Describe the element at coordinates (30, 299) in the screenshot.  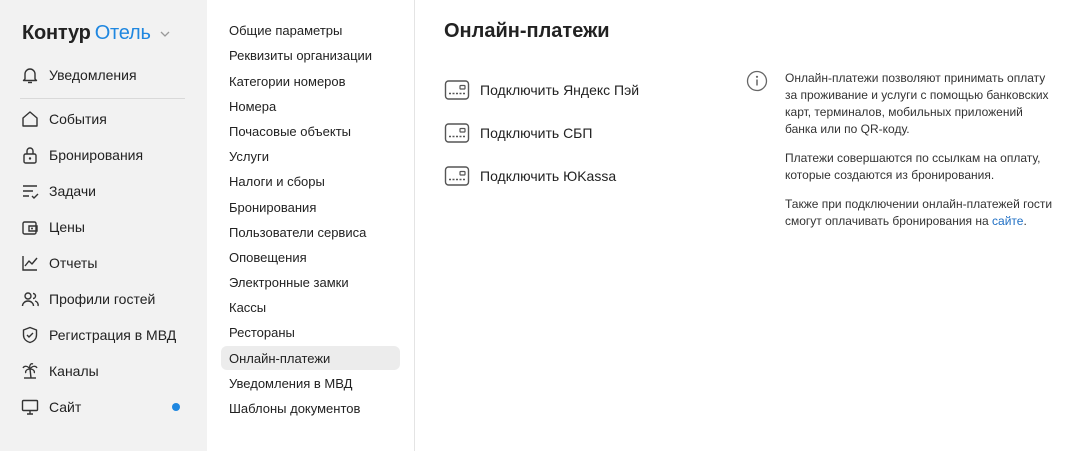
I see `users-icon` at that location.